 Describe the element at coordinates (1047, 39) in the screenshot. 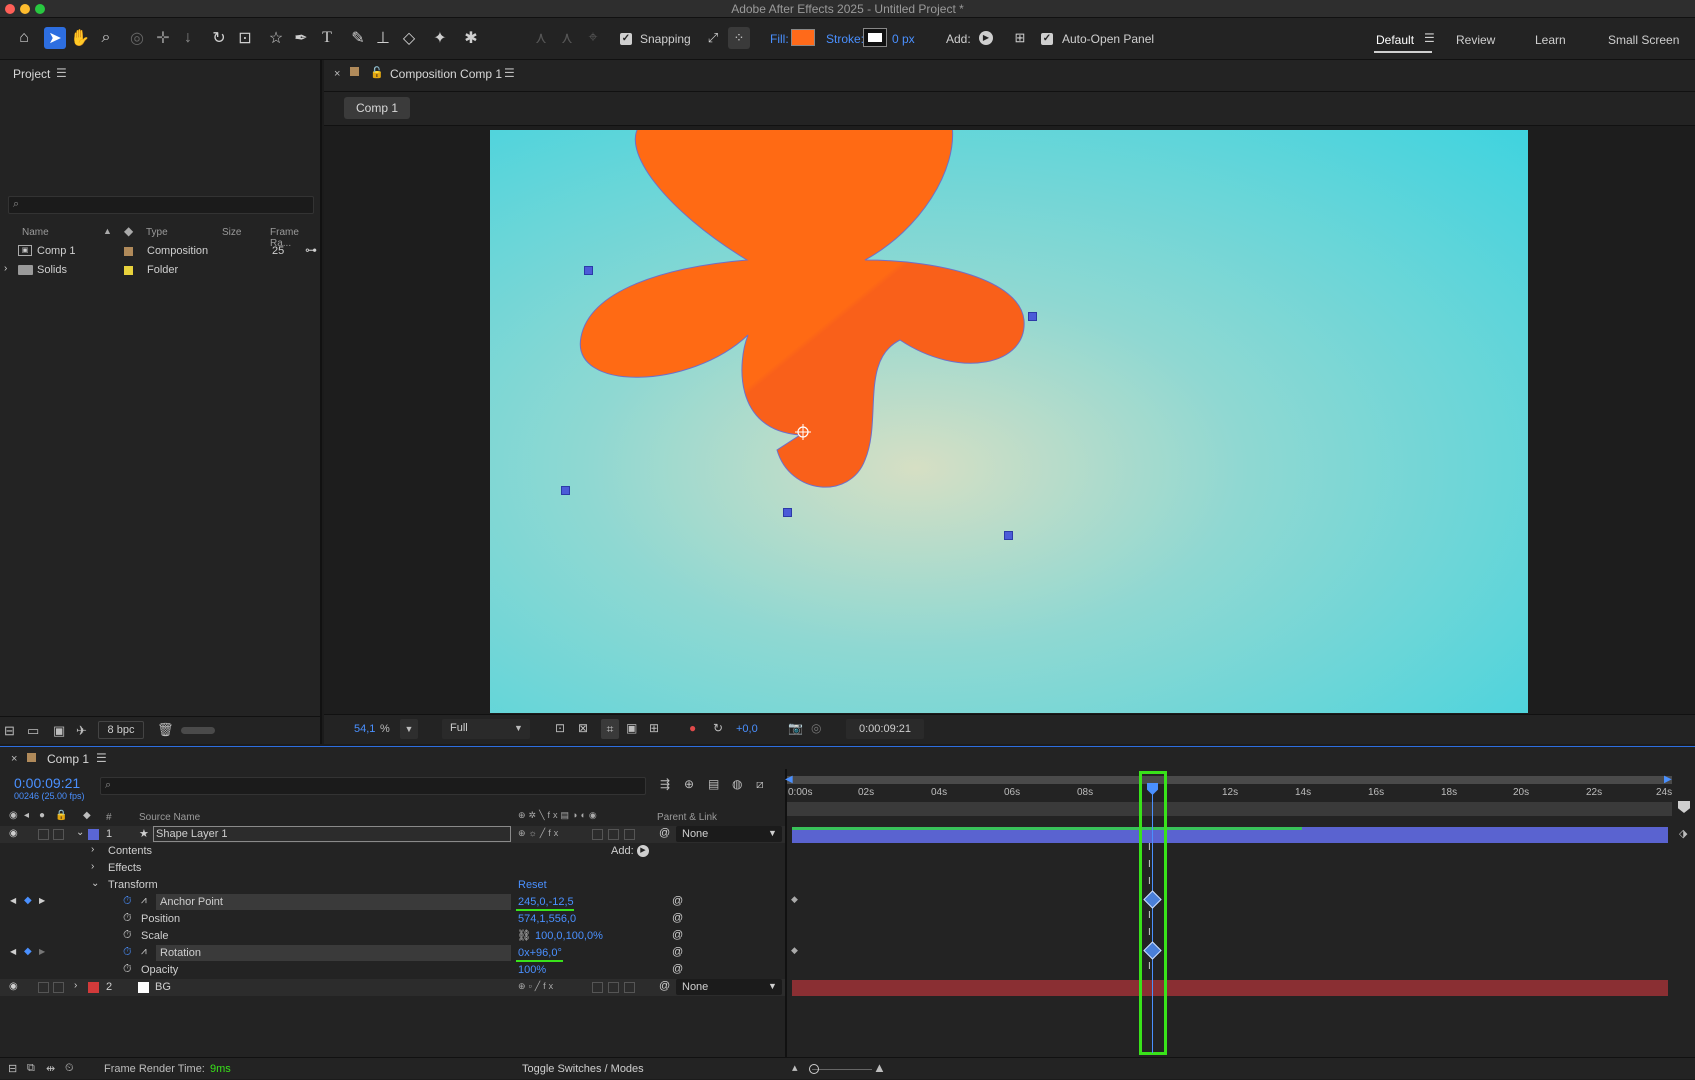

I see `auto-open-panel-checkbox: ✓` at that location.